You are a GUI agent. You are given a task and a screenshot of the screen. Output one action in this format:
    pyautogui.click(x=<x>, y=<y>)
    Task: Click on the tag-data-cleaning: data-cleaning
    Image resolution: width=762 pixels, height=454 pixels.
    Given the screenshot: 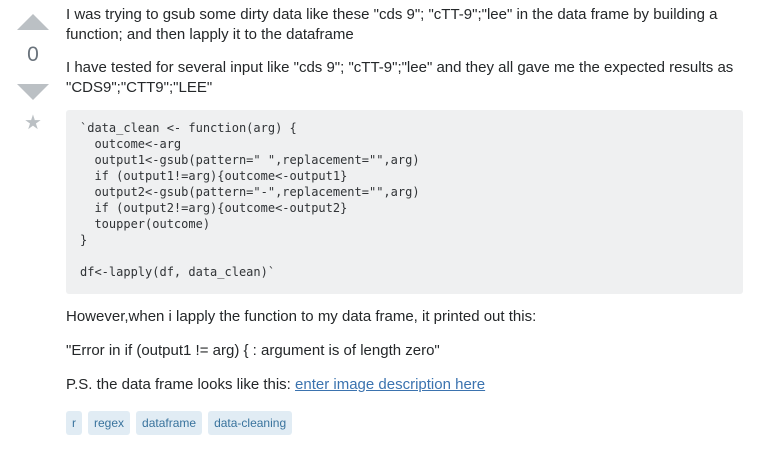 What is the action you would take?
    pyautogui.click(x=250, y=423)
    